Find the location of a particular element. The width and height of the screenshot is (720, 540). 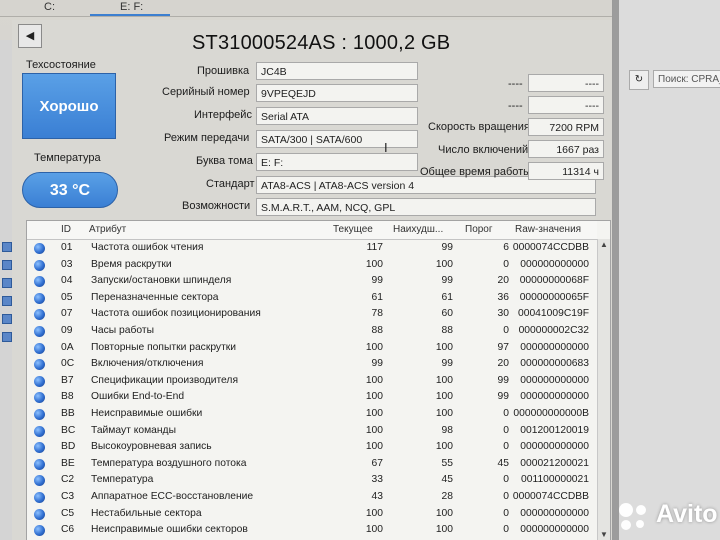

search-box: Поиск: CPRA_Y is located at coordinates (686, 79).